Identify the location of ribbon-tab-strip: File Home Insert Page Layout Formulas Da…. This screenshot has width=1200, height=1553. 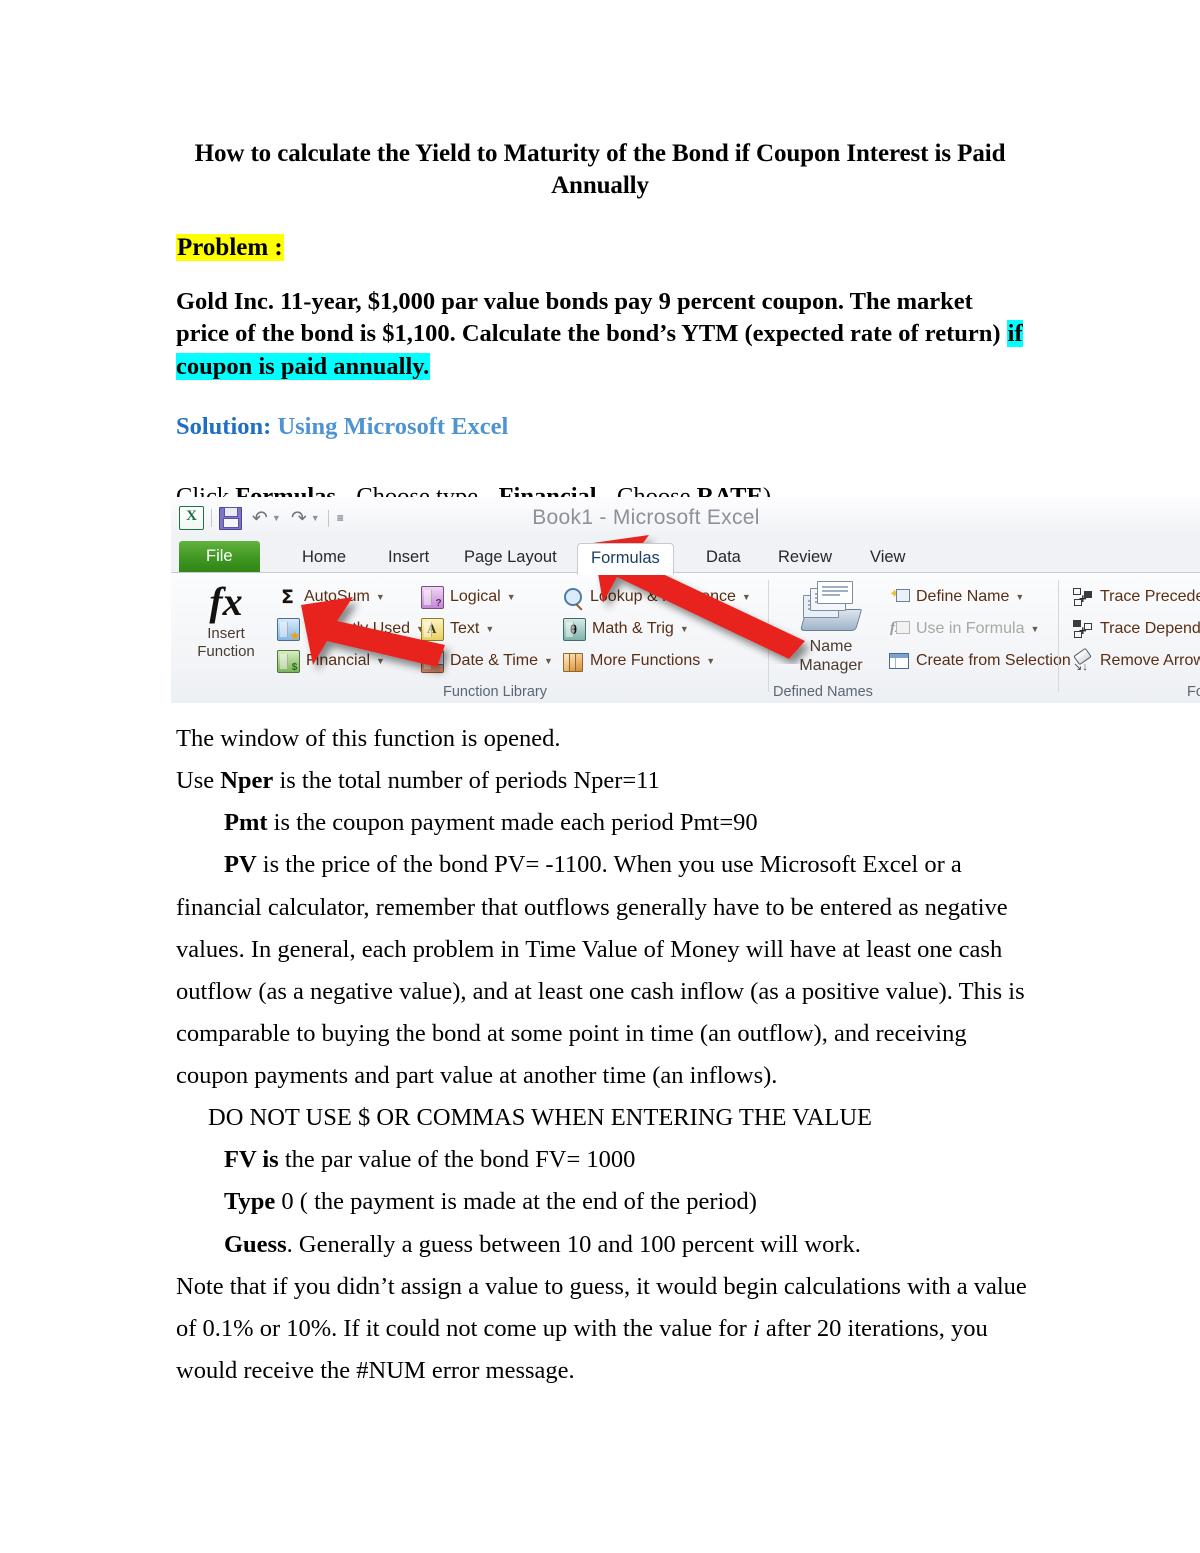
(685, 558).